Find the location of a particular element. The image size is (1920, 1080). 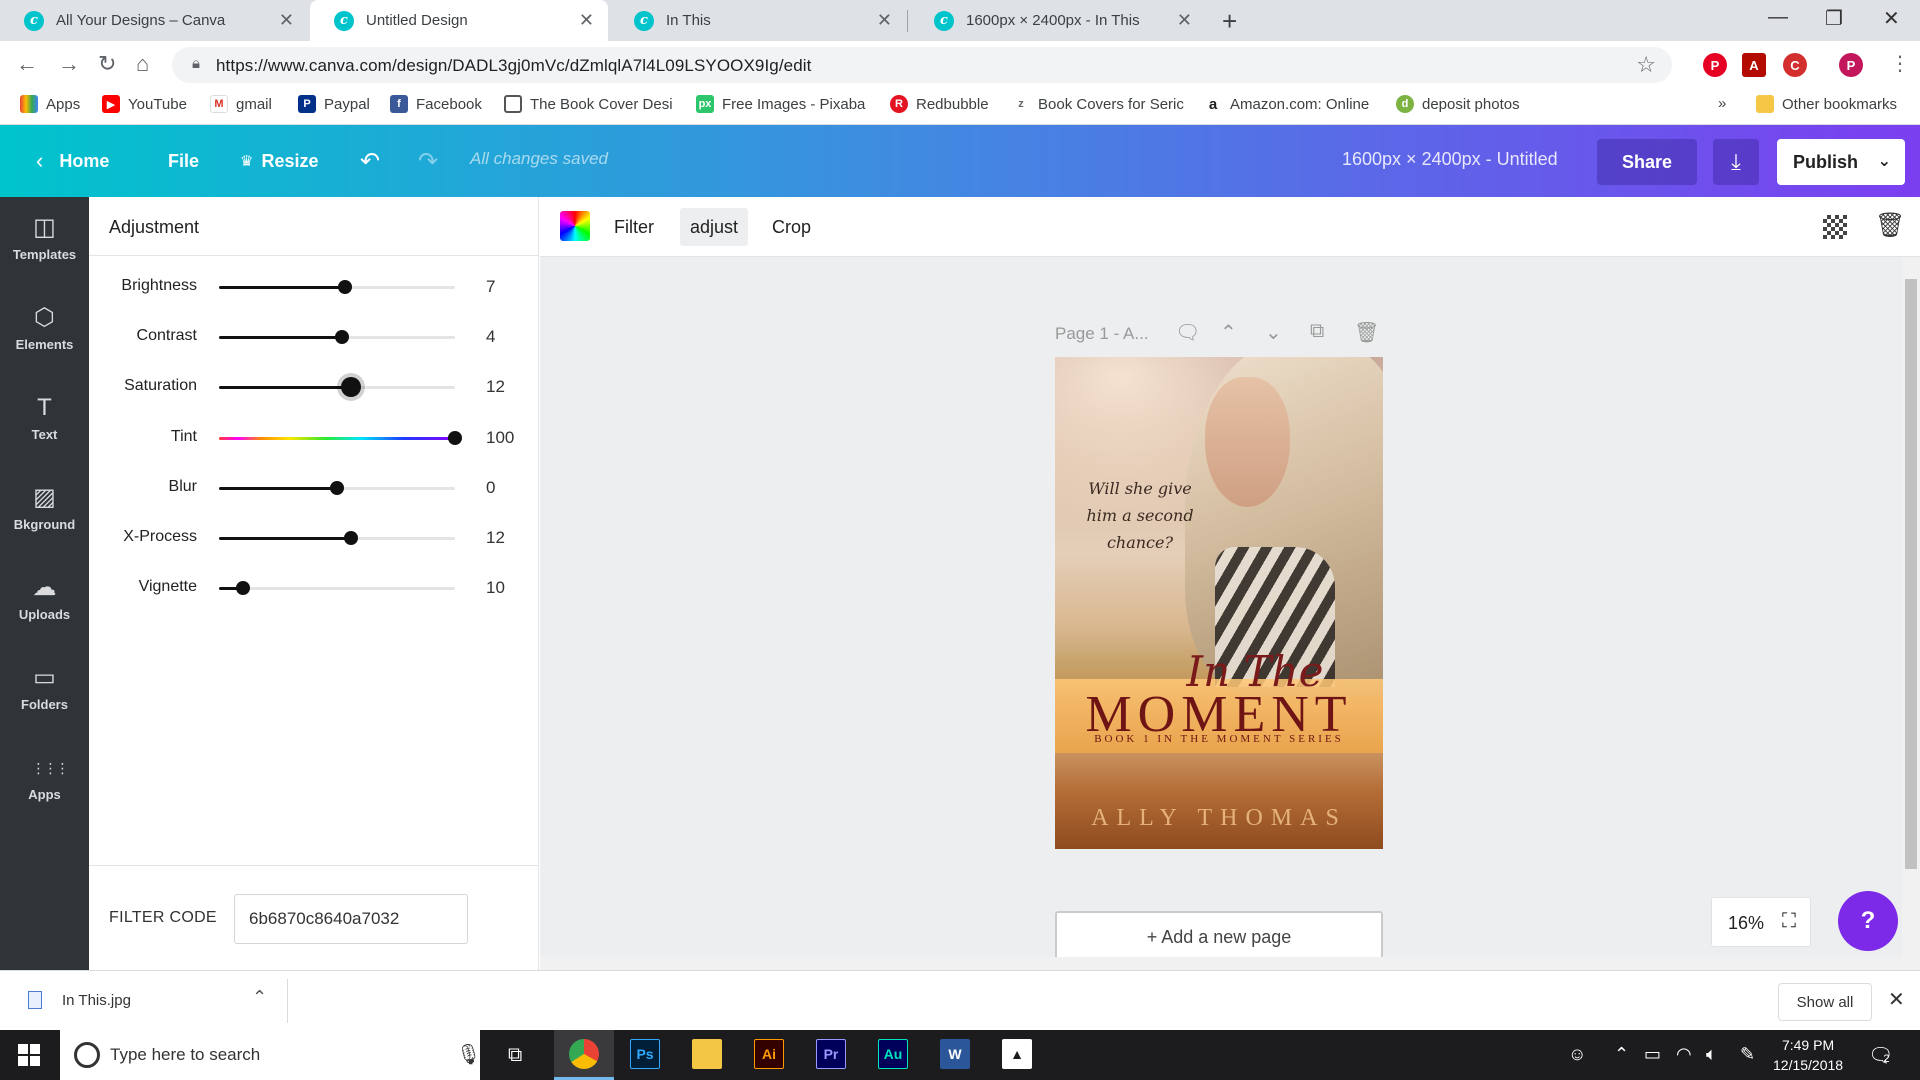

bookmark-amazon: a Amazon.com: Online is located at coordinates (1286, 104).